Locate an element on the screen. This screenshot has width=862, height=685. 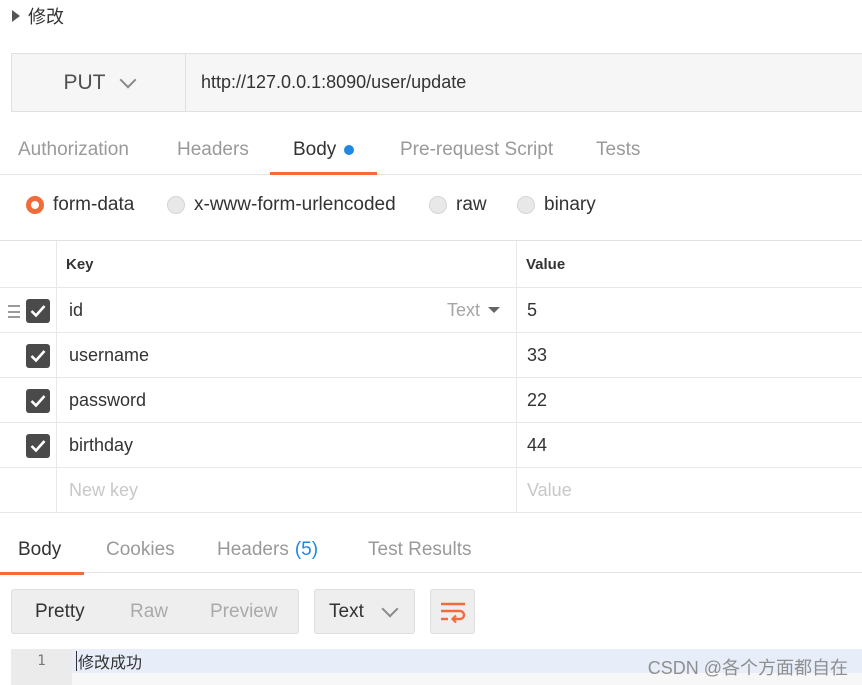
tab-tests: Tests is located at coordinates (618, 149).